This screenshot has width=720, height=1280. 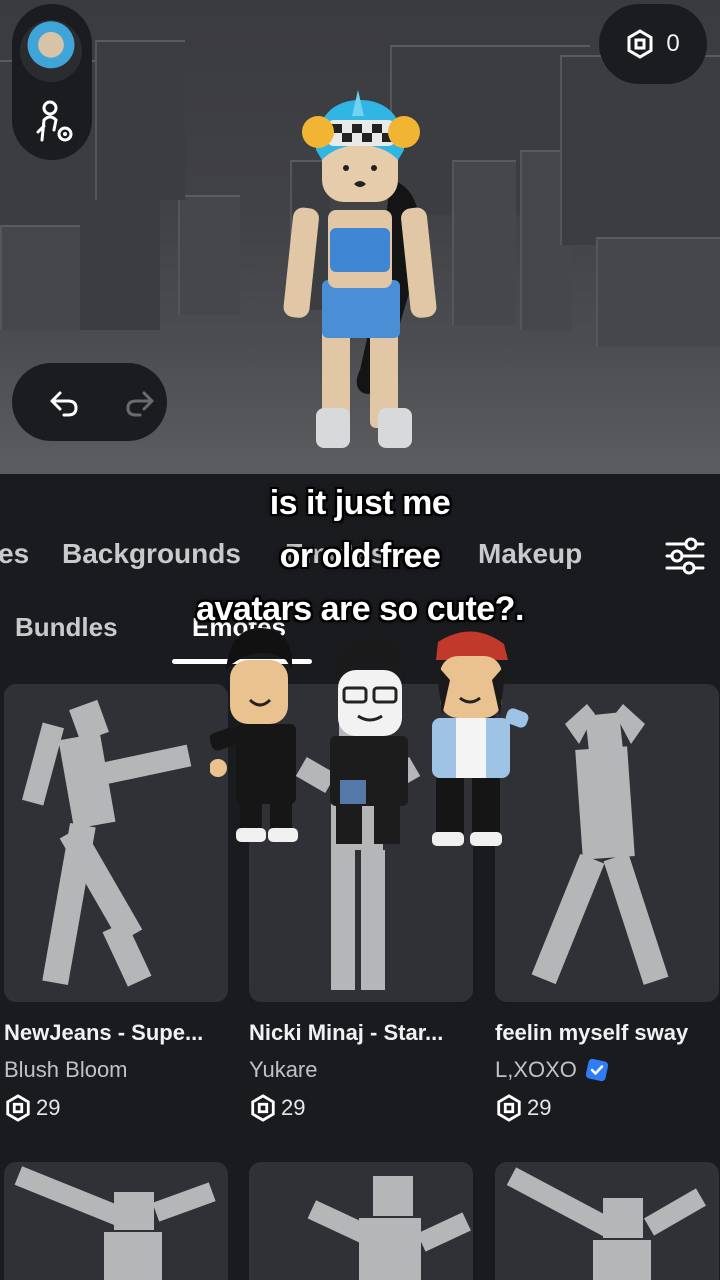 I want to click on robux-amount: 0, so click(x=673, y=43).